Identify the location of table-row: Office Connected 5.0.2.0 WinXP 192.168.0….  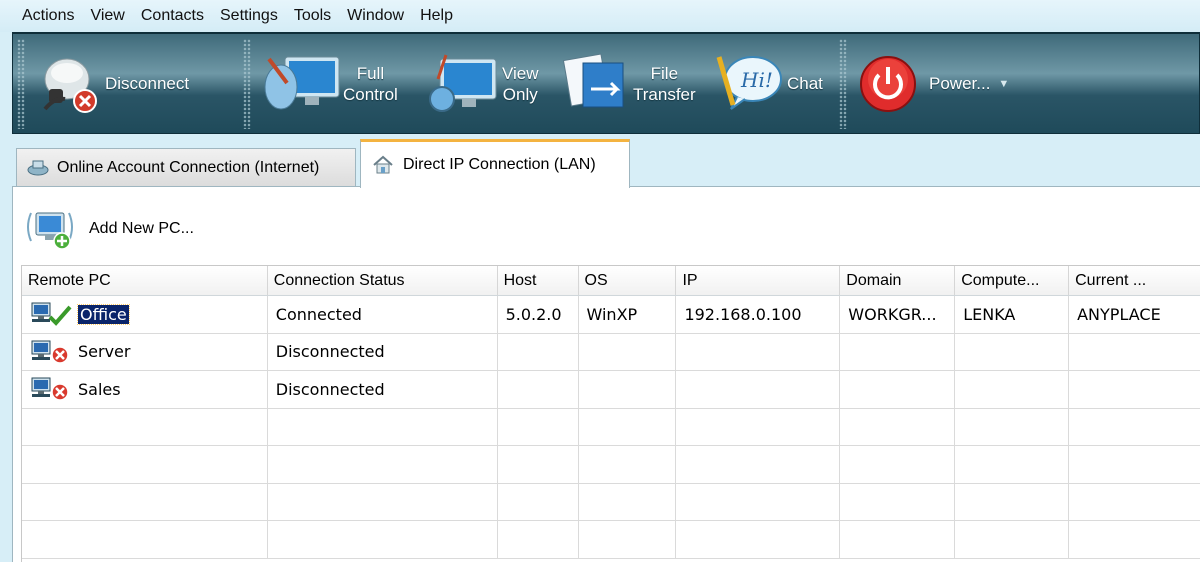
(611, 315).